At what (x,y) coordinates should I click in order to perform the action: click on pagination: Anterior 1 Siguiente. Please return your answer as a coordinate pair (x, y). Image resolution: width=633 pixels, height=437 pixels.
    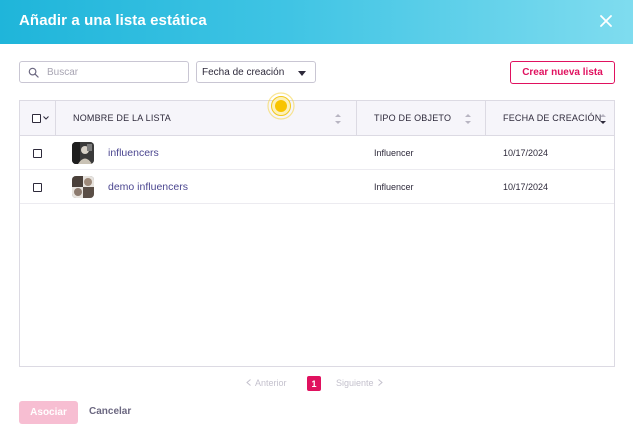
    Looking at the image, I should click on (316, 384).